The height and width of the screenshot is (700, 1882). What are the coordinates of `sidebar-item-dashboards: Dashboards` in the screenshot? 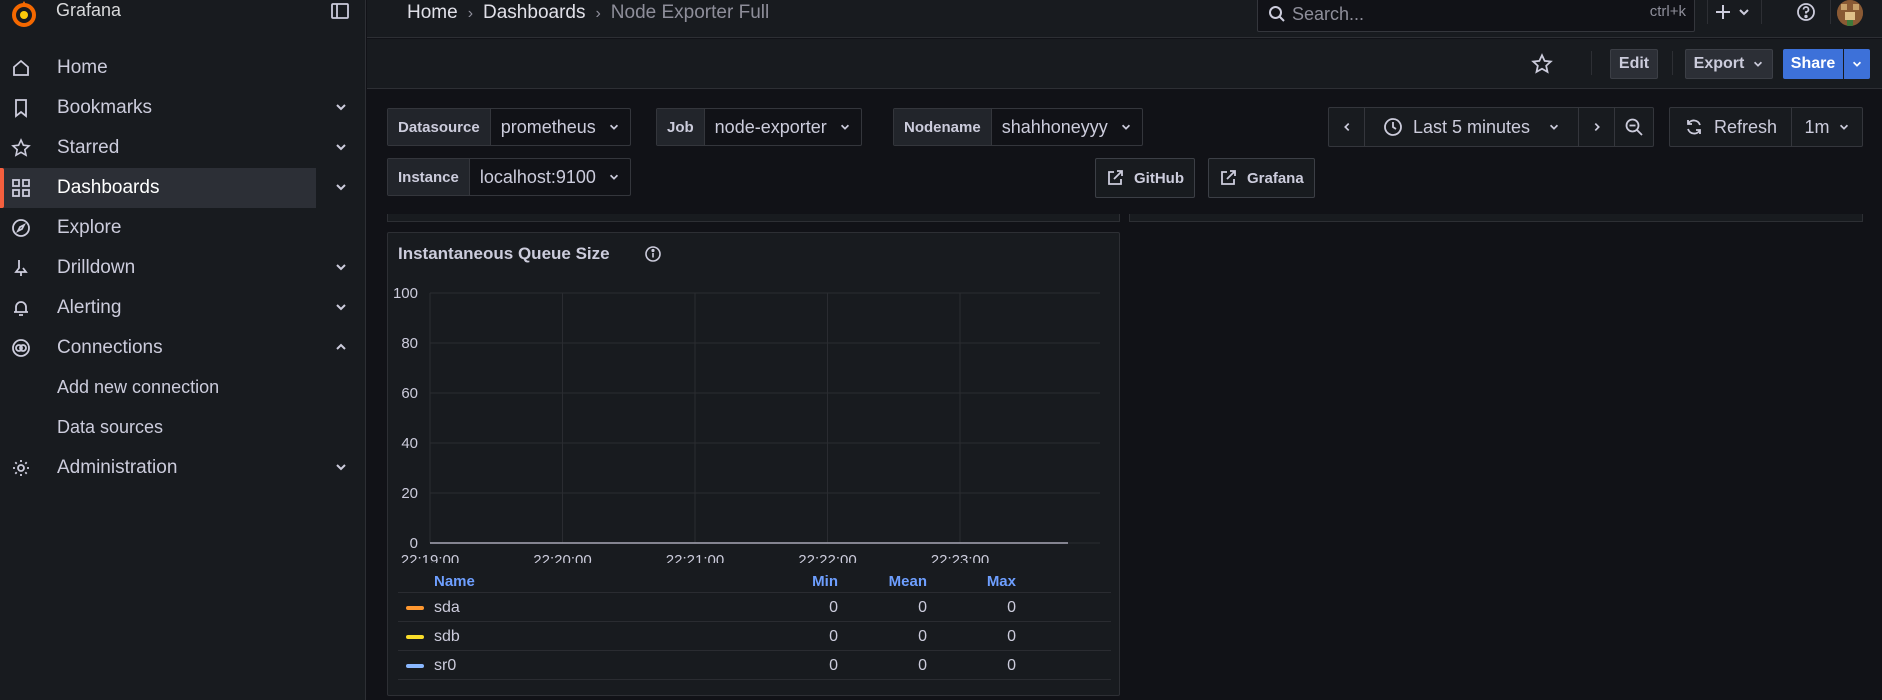 It's located at (158, 188).